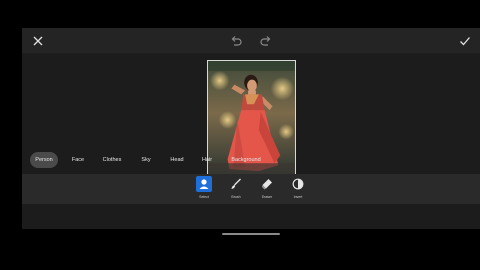  What do you see at coordinates (266, 41) in the screenshot?
I see `redo-icon` at bounding box center [266, 41].